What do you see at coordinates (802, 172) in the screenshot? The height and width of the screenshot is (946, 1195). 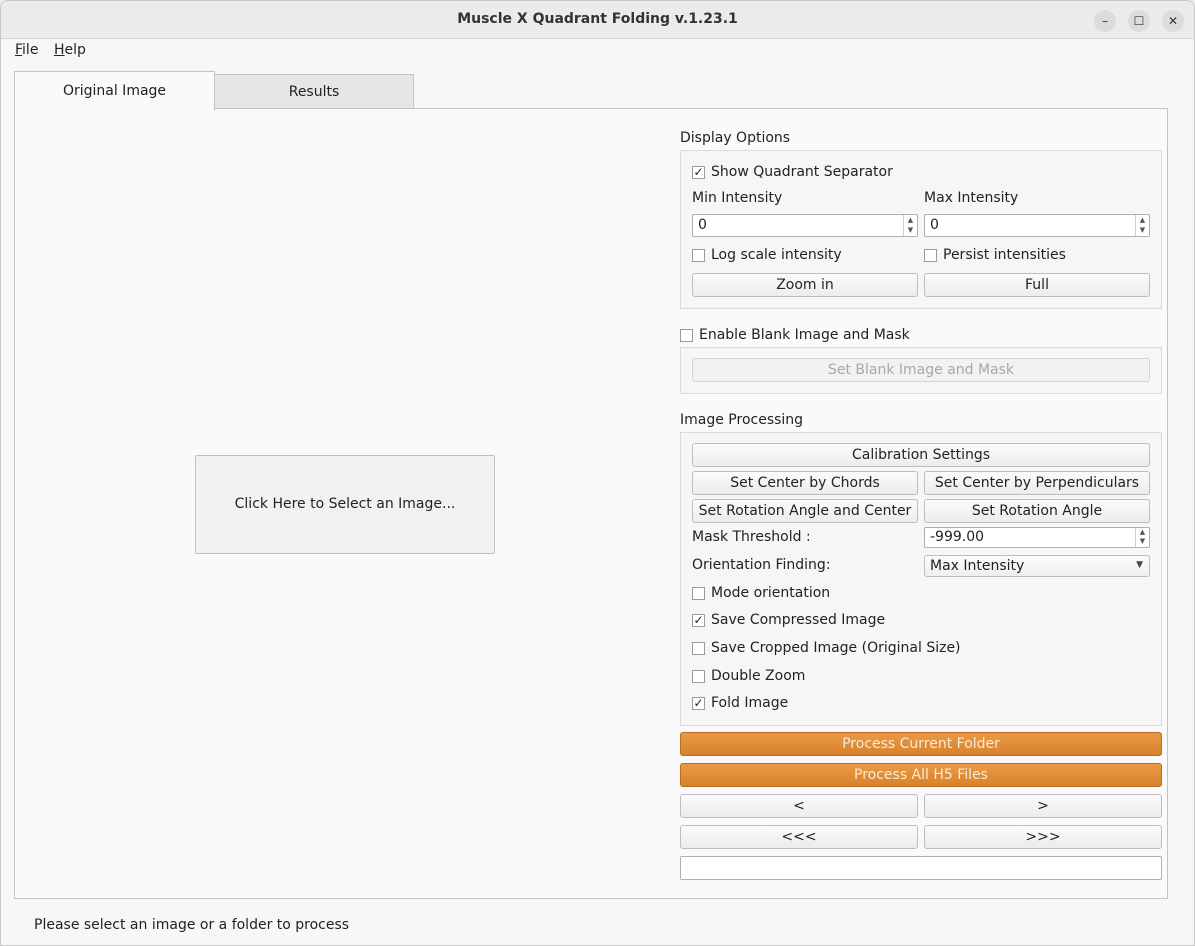 I see `show-quadrant-separator-label: Show Quadrant Separator` at bounding box center [802, 172].